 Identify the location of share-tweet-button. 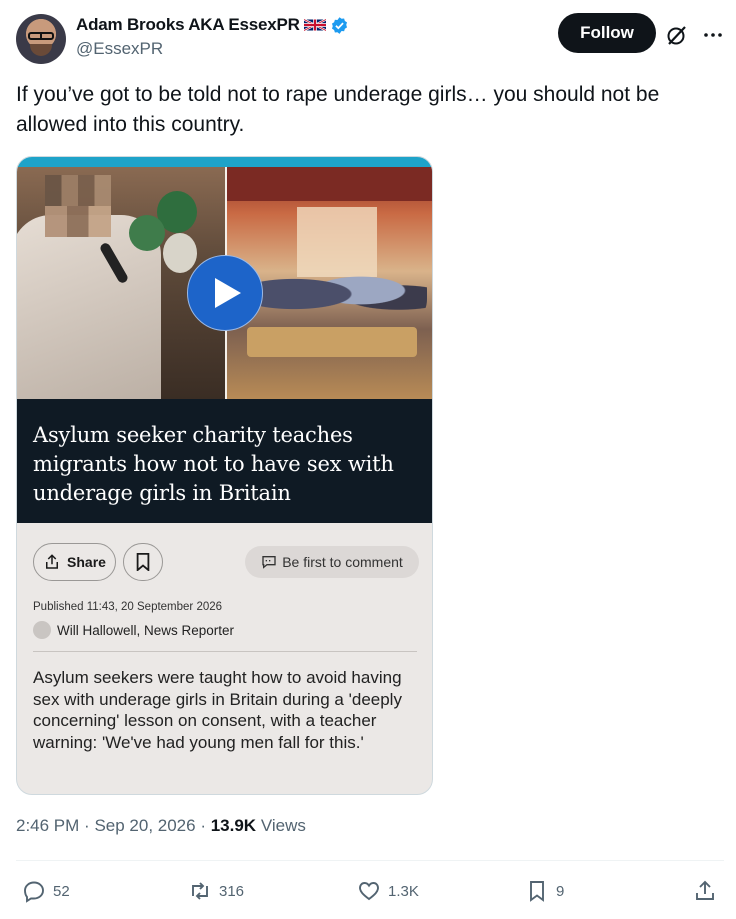
(705, 891).